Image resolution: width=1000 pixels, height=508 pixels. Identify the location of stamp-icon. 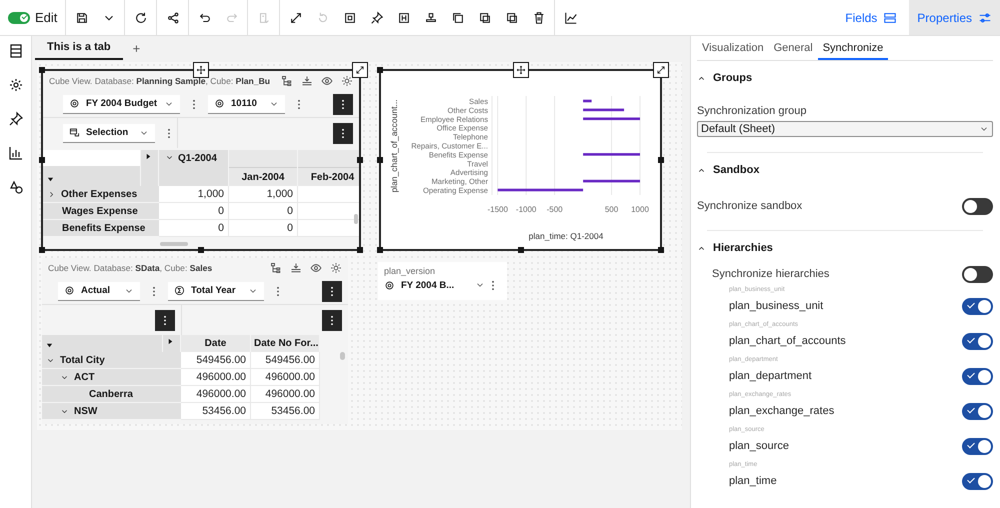
(431, 17).